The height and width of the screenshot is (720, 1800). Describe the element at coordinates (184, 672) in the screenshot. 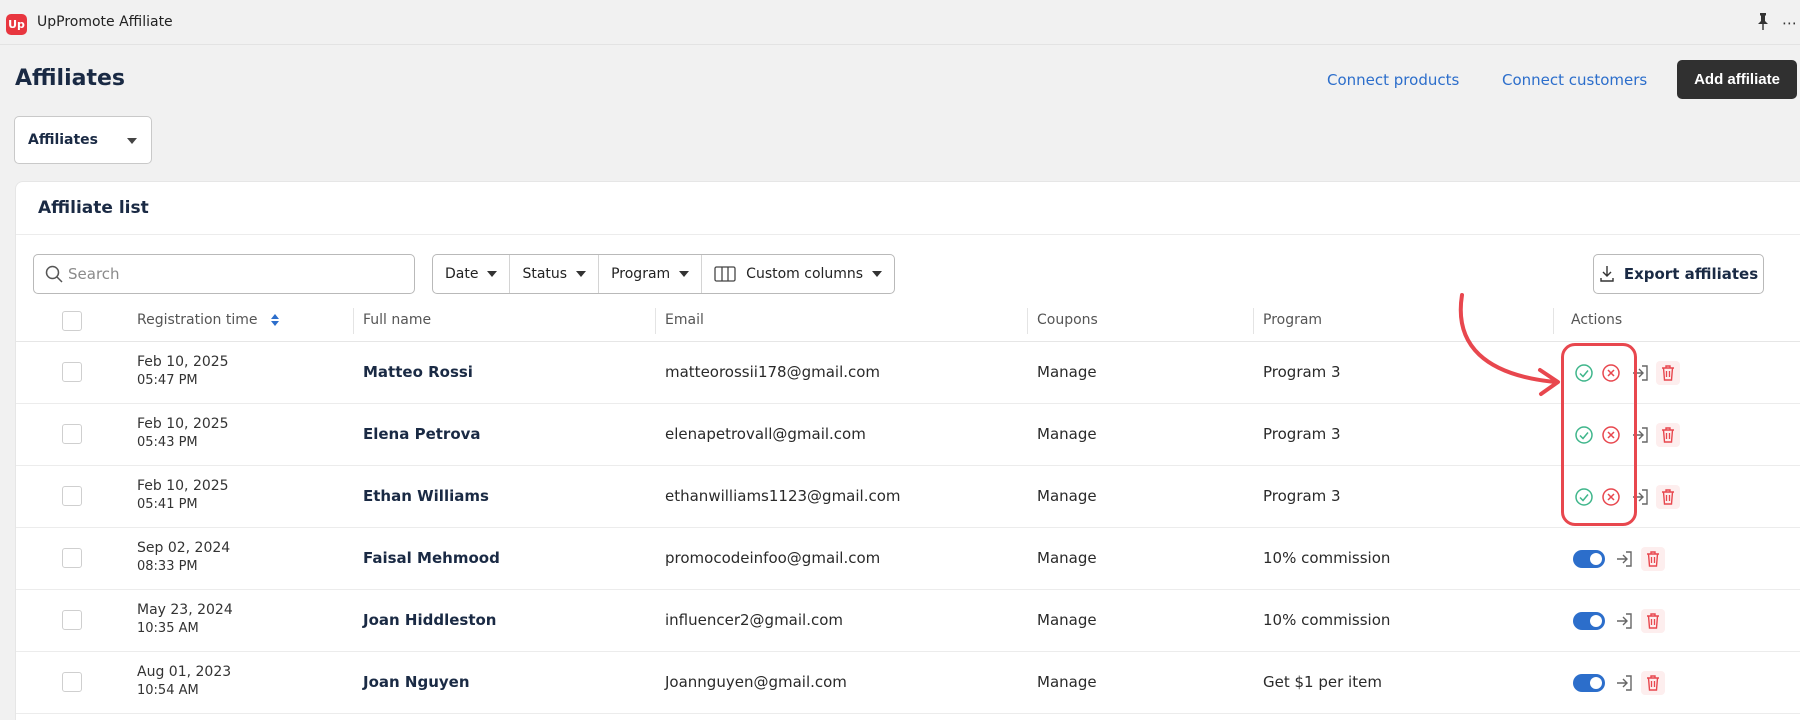

I see `registration-date: Aug 01, 2023` at that location.